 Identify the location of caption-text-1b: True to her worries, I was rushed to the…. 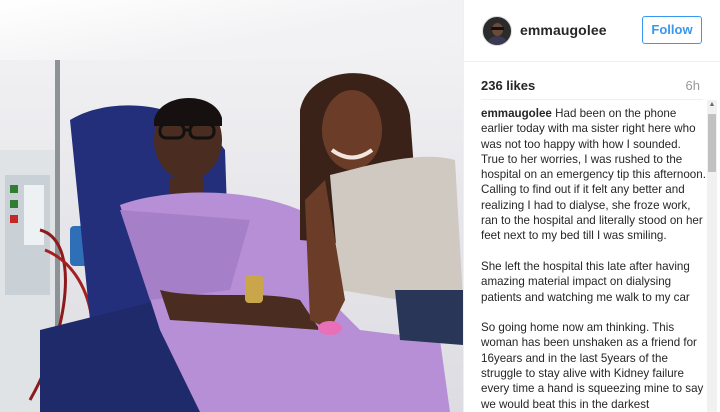
(593, 197).